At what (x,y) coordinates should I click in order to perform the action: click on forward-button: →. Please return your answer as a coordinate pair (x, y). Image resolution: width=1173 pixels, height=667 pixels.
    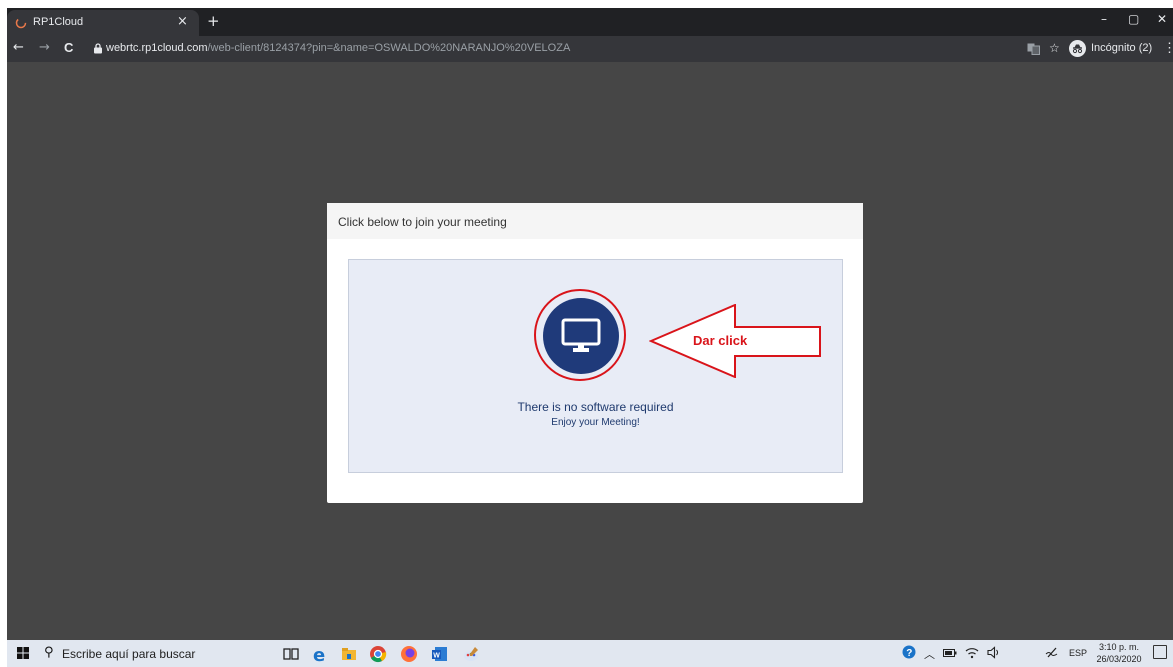
    Looking at the image, I should click on (44, 47).